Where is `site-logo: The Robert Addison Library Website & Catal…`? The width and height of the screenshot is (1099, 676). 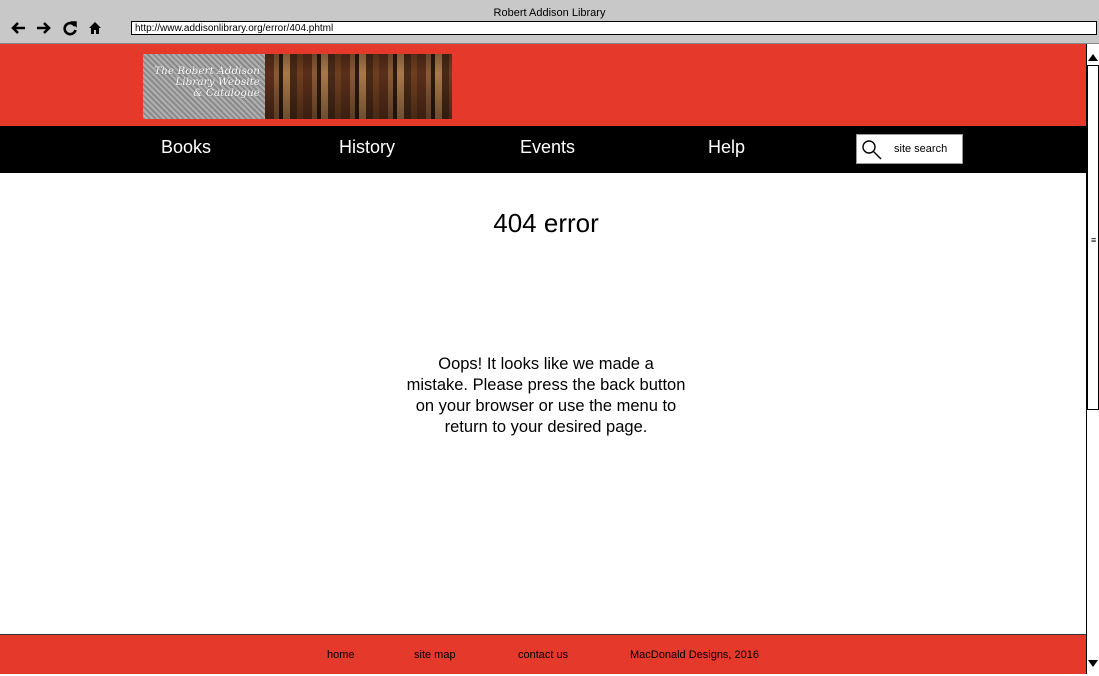
site-logo: The Robert Addison Library Website & Catal… is located at coordinates (297, 86).